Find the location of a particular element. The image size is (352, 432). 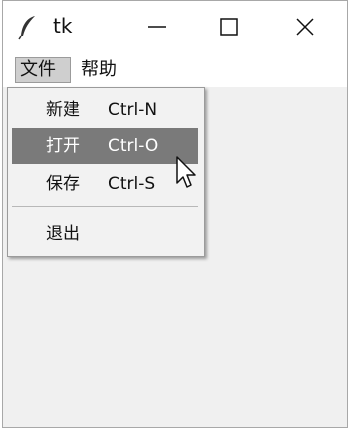

menu-item-accelerator: Ctrl-N is located at coordinates (133, 110).